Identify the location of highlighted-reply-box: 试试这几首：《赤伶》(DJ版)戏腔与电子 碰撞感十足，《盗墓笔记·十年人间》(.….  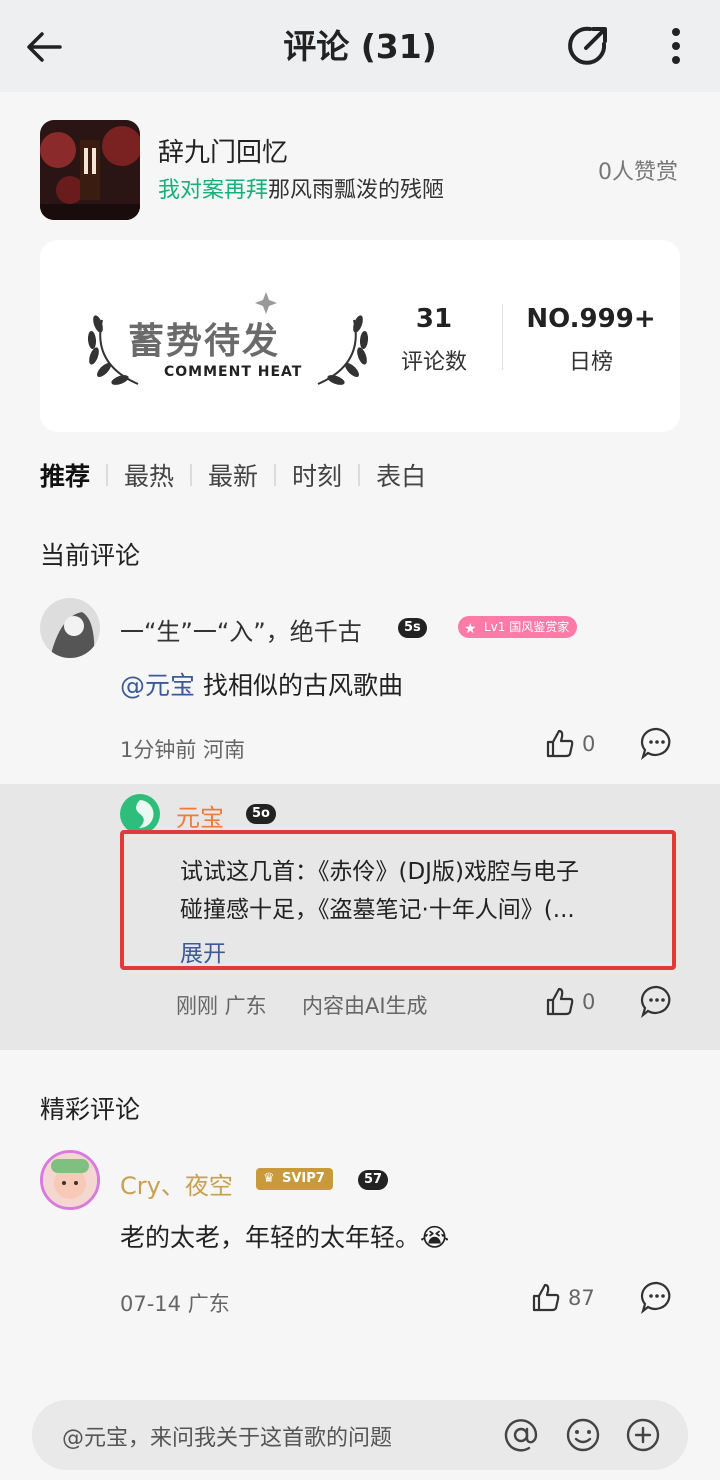
(398, 900).